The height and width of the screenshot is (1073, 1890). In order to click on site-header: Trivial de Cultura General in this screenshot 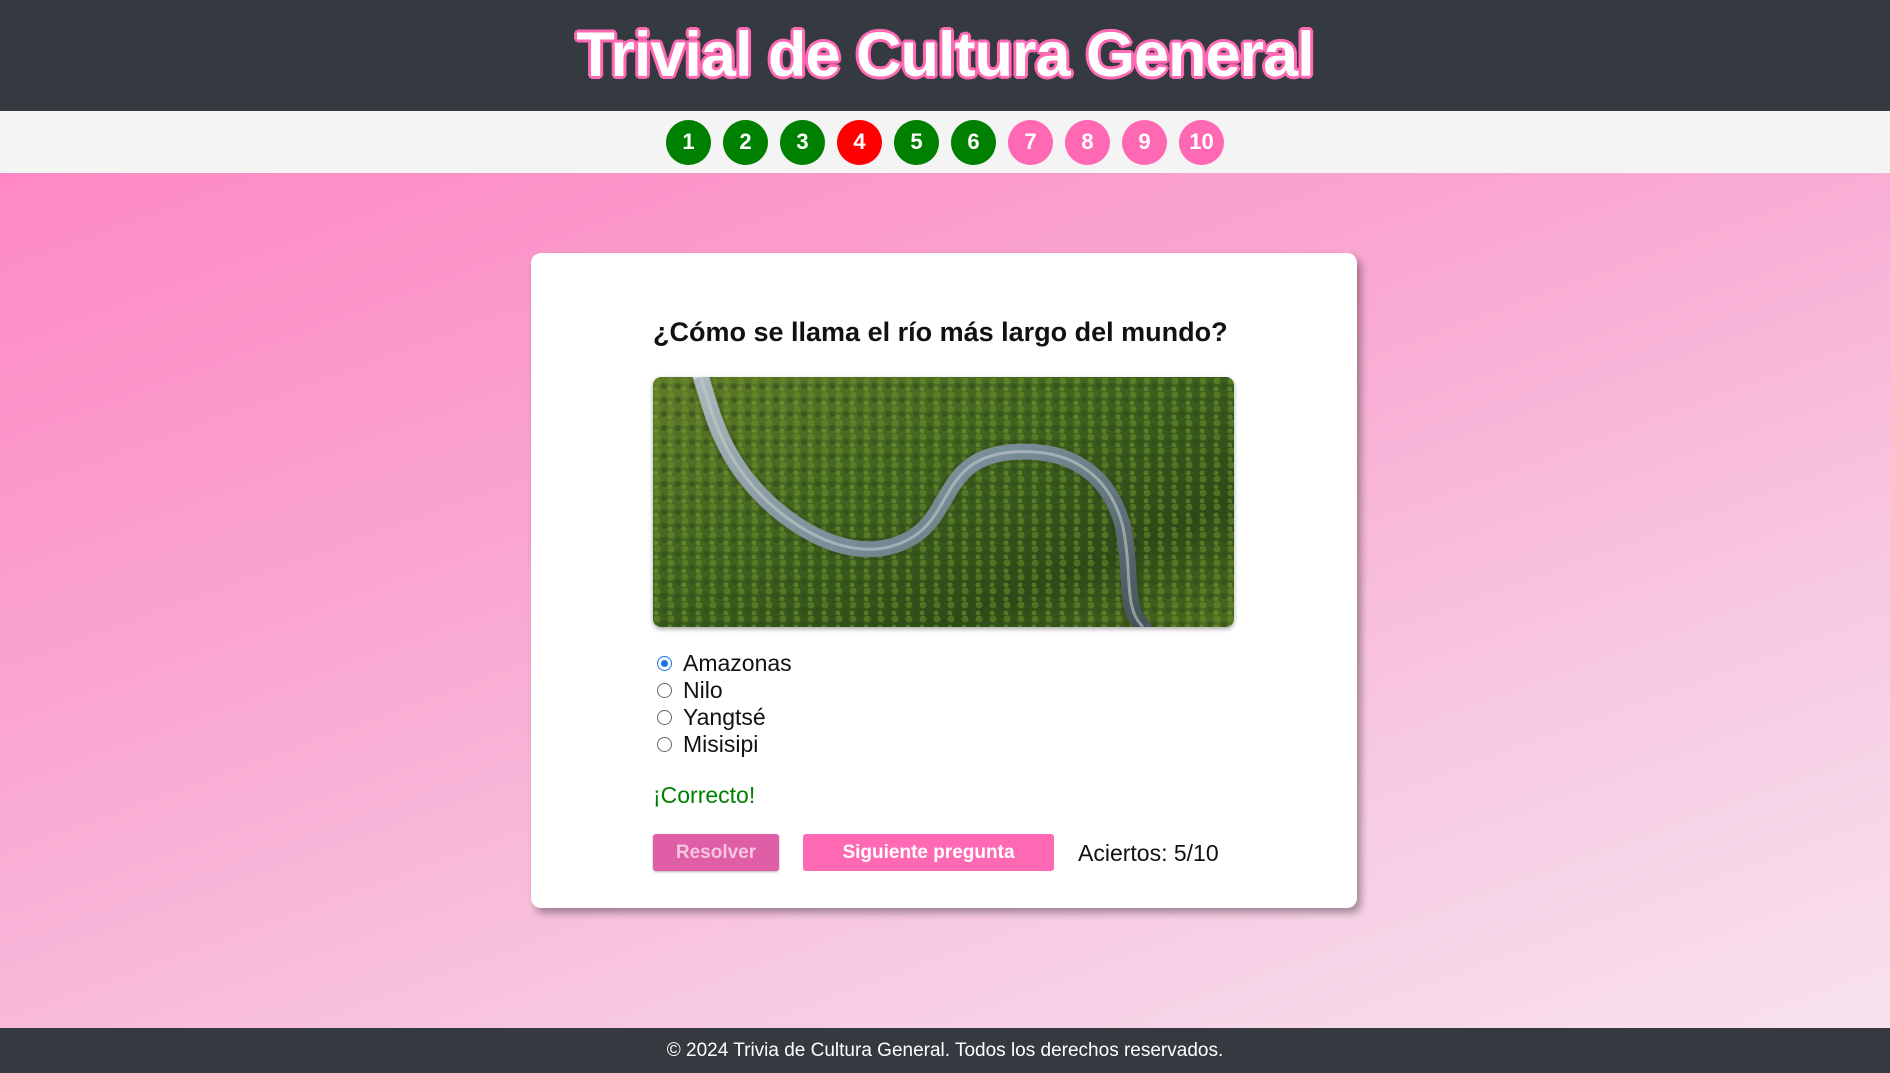, I will do `click(945, 55)`.